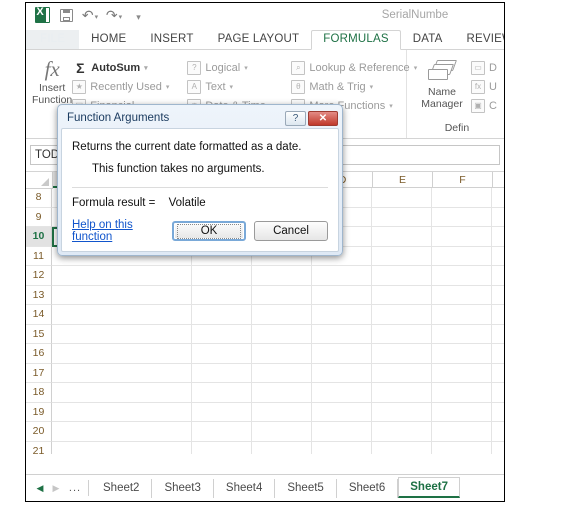 This screenshot has height=513, width=580. What do you see at coordinates (39, 237) in the screenshot?
I see `row-header-10: 10` at bounding box center [39, 237].